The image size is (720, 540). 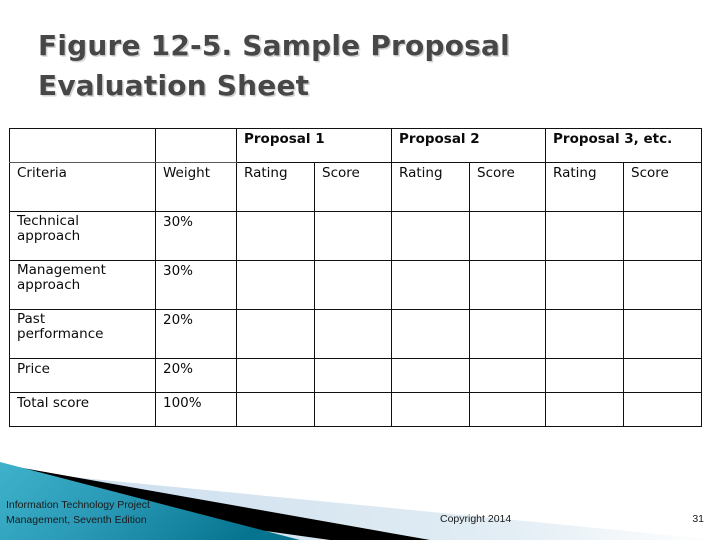 What do you see at coordinates (82, 236) in the screenshot?
I see `cell-criteria: Technical approach` at bounding box center [82, 236].